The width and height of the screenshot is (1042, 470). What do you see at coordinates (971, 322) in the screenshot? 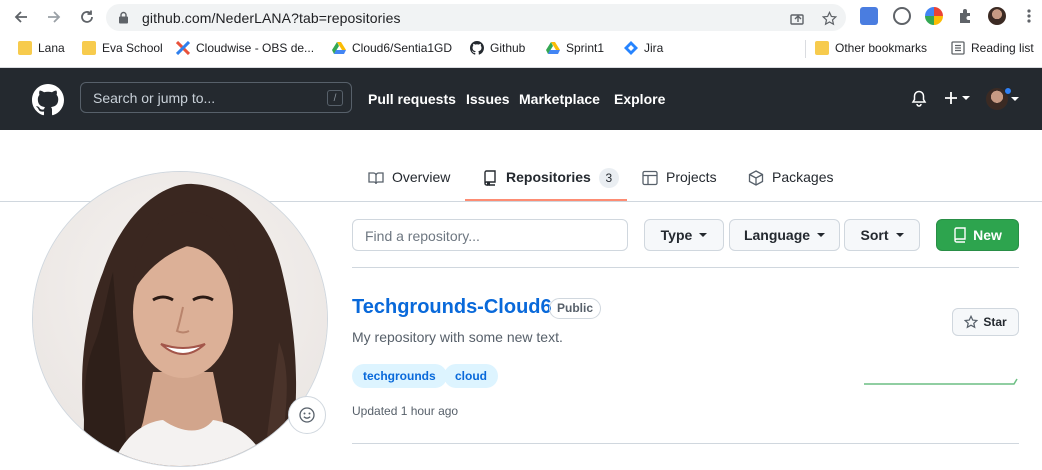
I see `star-icon` at bounding box center [971, 322].